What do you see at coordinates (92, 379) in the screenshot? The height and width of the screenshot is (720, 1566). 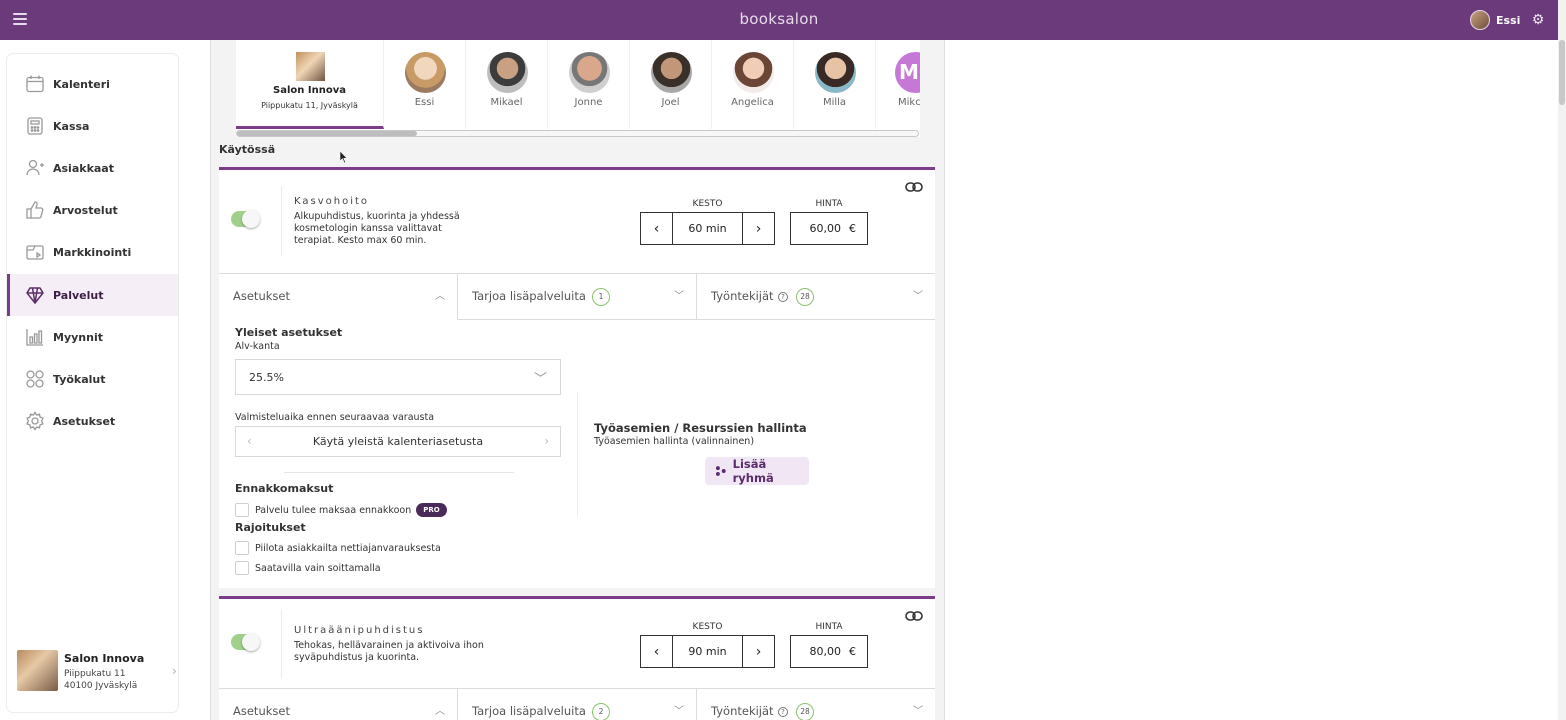 I see `sidebar-item-tyokalut: Työkalut` at bounding box center [92, 379].